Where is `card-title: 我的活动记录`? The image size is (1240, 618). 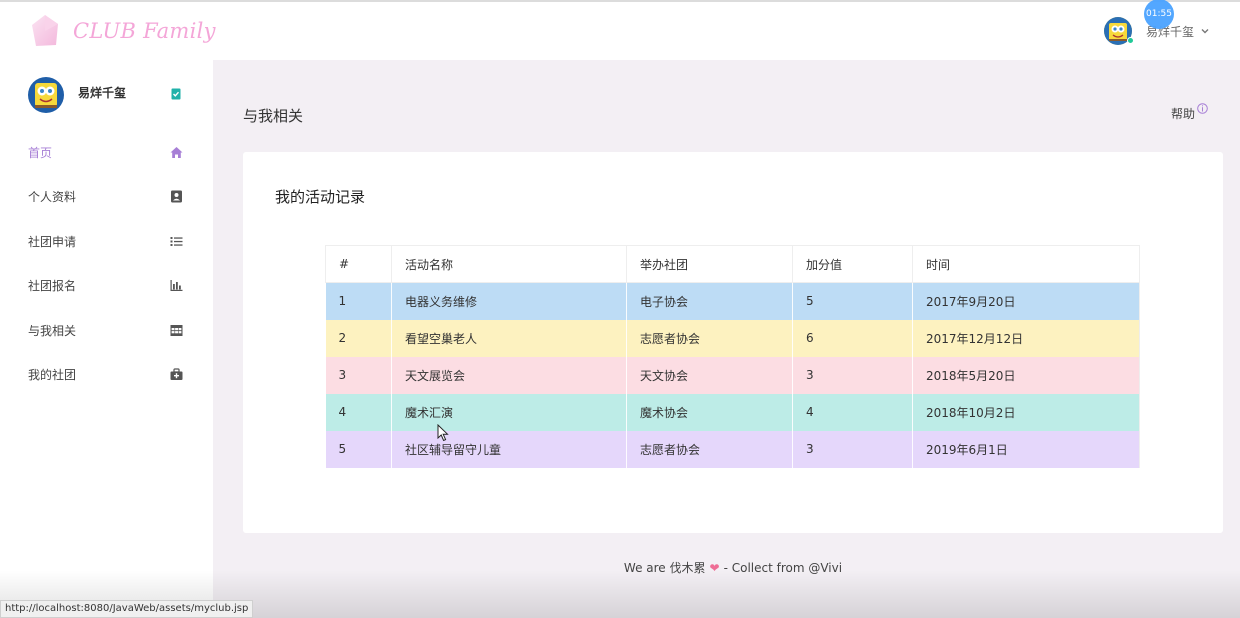 card-title: 我的活动记录 is located at coordinates (320, 197).